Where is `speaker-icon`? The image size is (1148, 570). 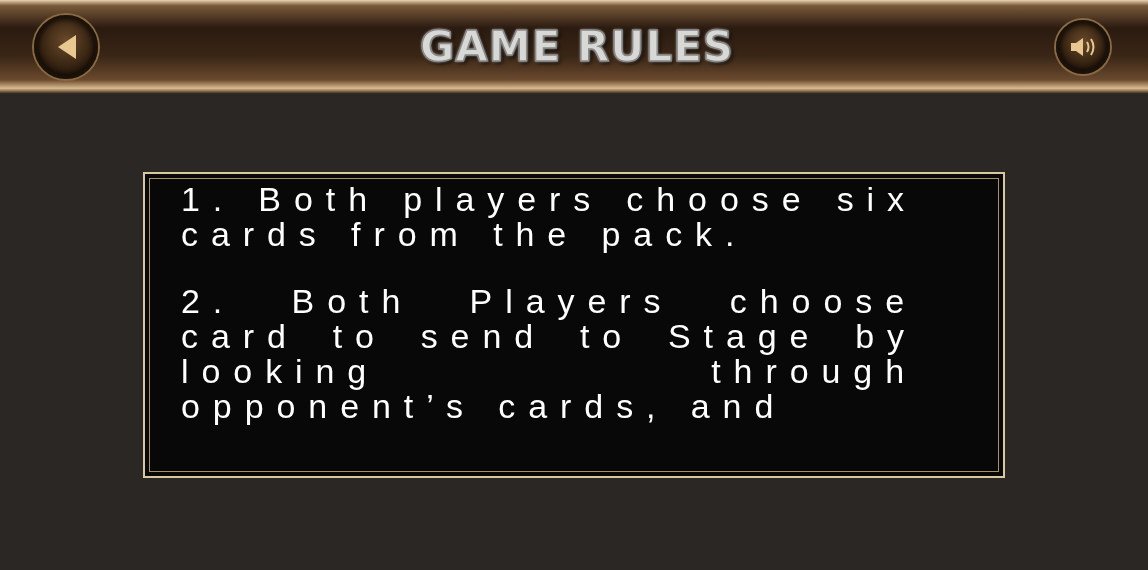
speaker-icon is located at coordinates (1083, 47).